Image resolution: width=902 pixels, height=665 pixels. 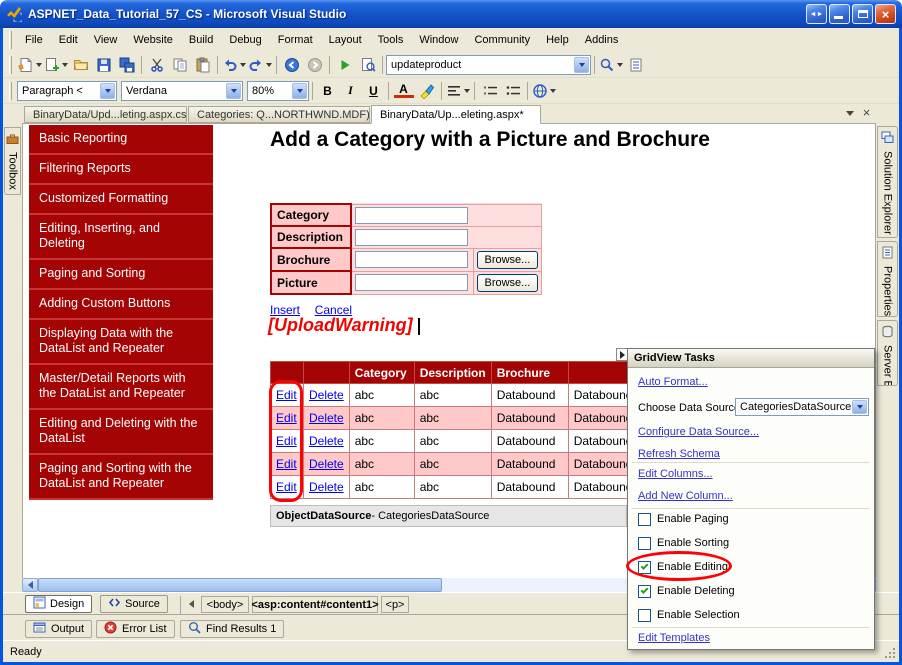 What do you see at coordinates (887, 182) in the screenshot?
I see `sidebar-tab-solution-explorer: Solution Explorer` at bounding box center [887, 182].